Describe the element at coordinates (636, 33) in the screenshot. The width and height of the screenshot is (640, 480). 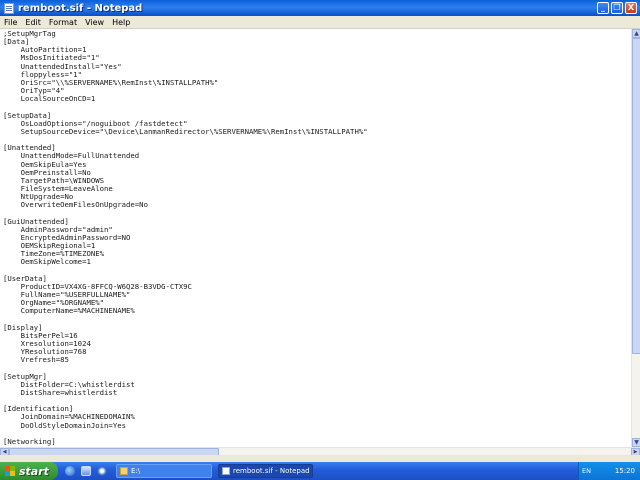
I see `scroll-up-arrow-icon: ▲` at that location.